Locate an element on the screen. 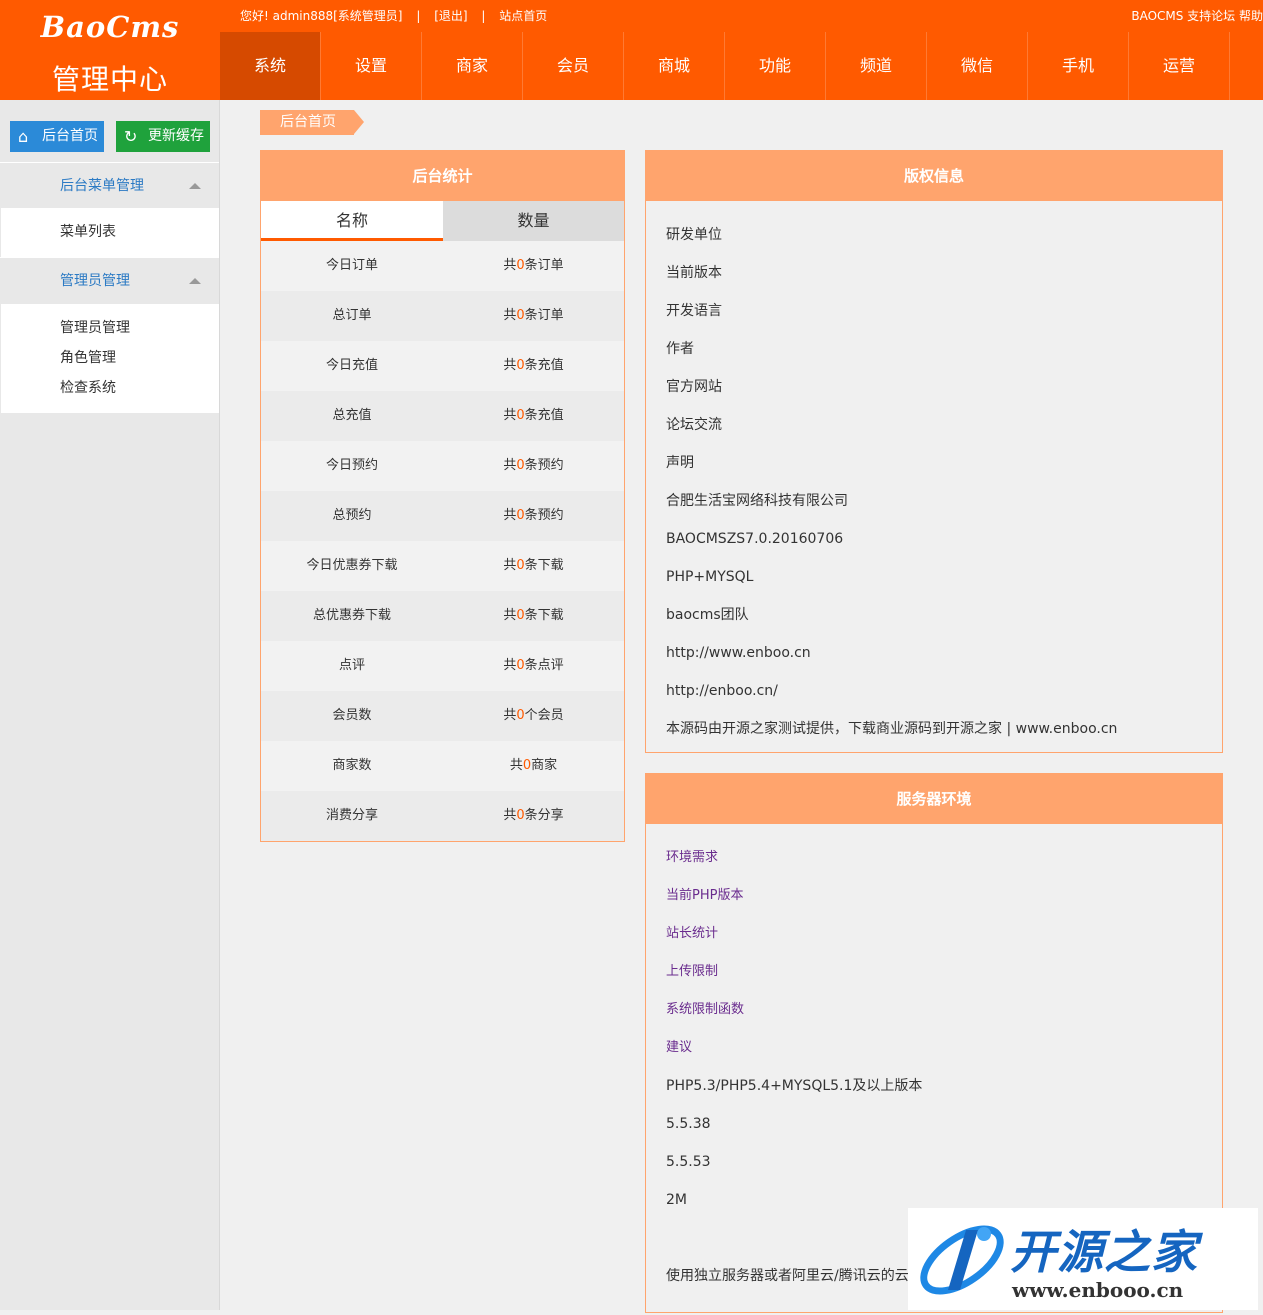 The image size is (1263, 1315). menu-item-menu-list: 菜单列表 is located at coordinates (110, 232).